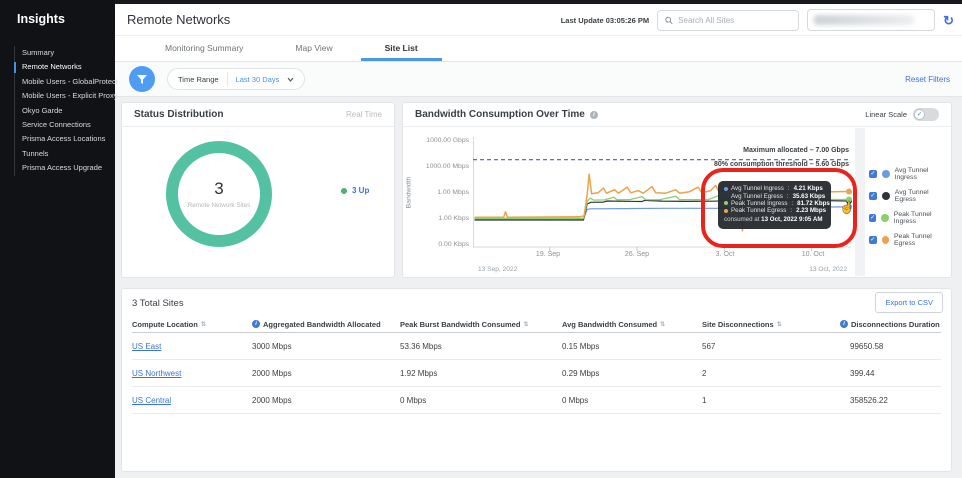 The width and height of the screenshot is (962, 478). I want to click on column-peak-burst-bandwidth: Peak Burst Bandwidth Consumed ⇅, so click(481, 324).